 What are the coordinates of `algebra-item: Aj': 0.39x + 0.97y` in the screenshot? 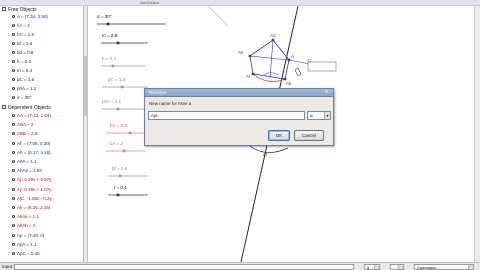 It's located at (32, 179).